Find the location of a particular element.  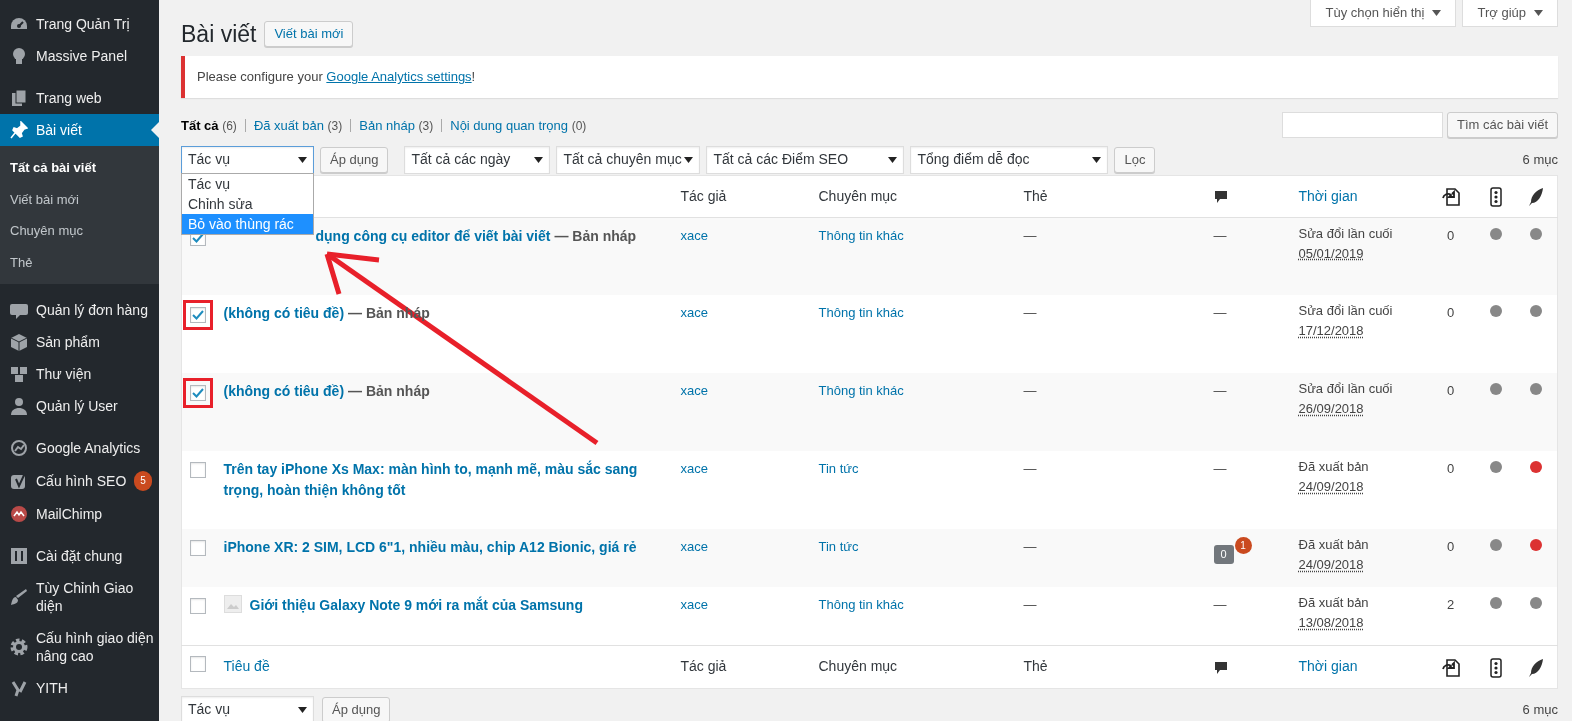

menu-label: YITH is located at coordinates (52, 688).